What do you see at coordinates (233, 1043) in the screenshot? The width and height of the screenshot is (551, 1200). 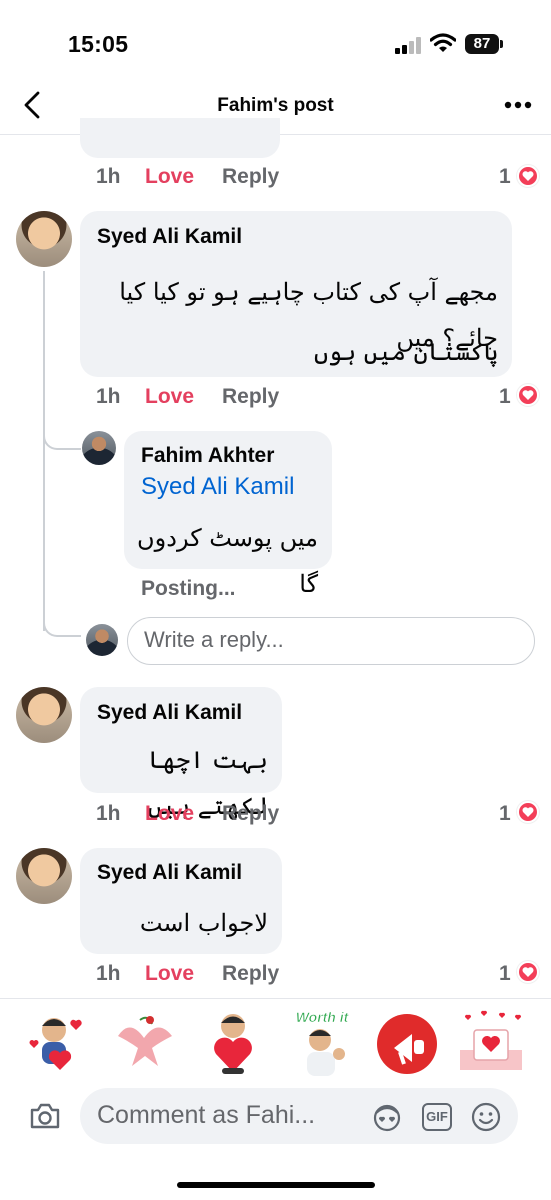 I see `heart-hug-sticker` at bounding box center [233, 1043].